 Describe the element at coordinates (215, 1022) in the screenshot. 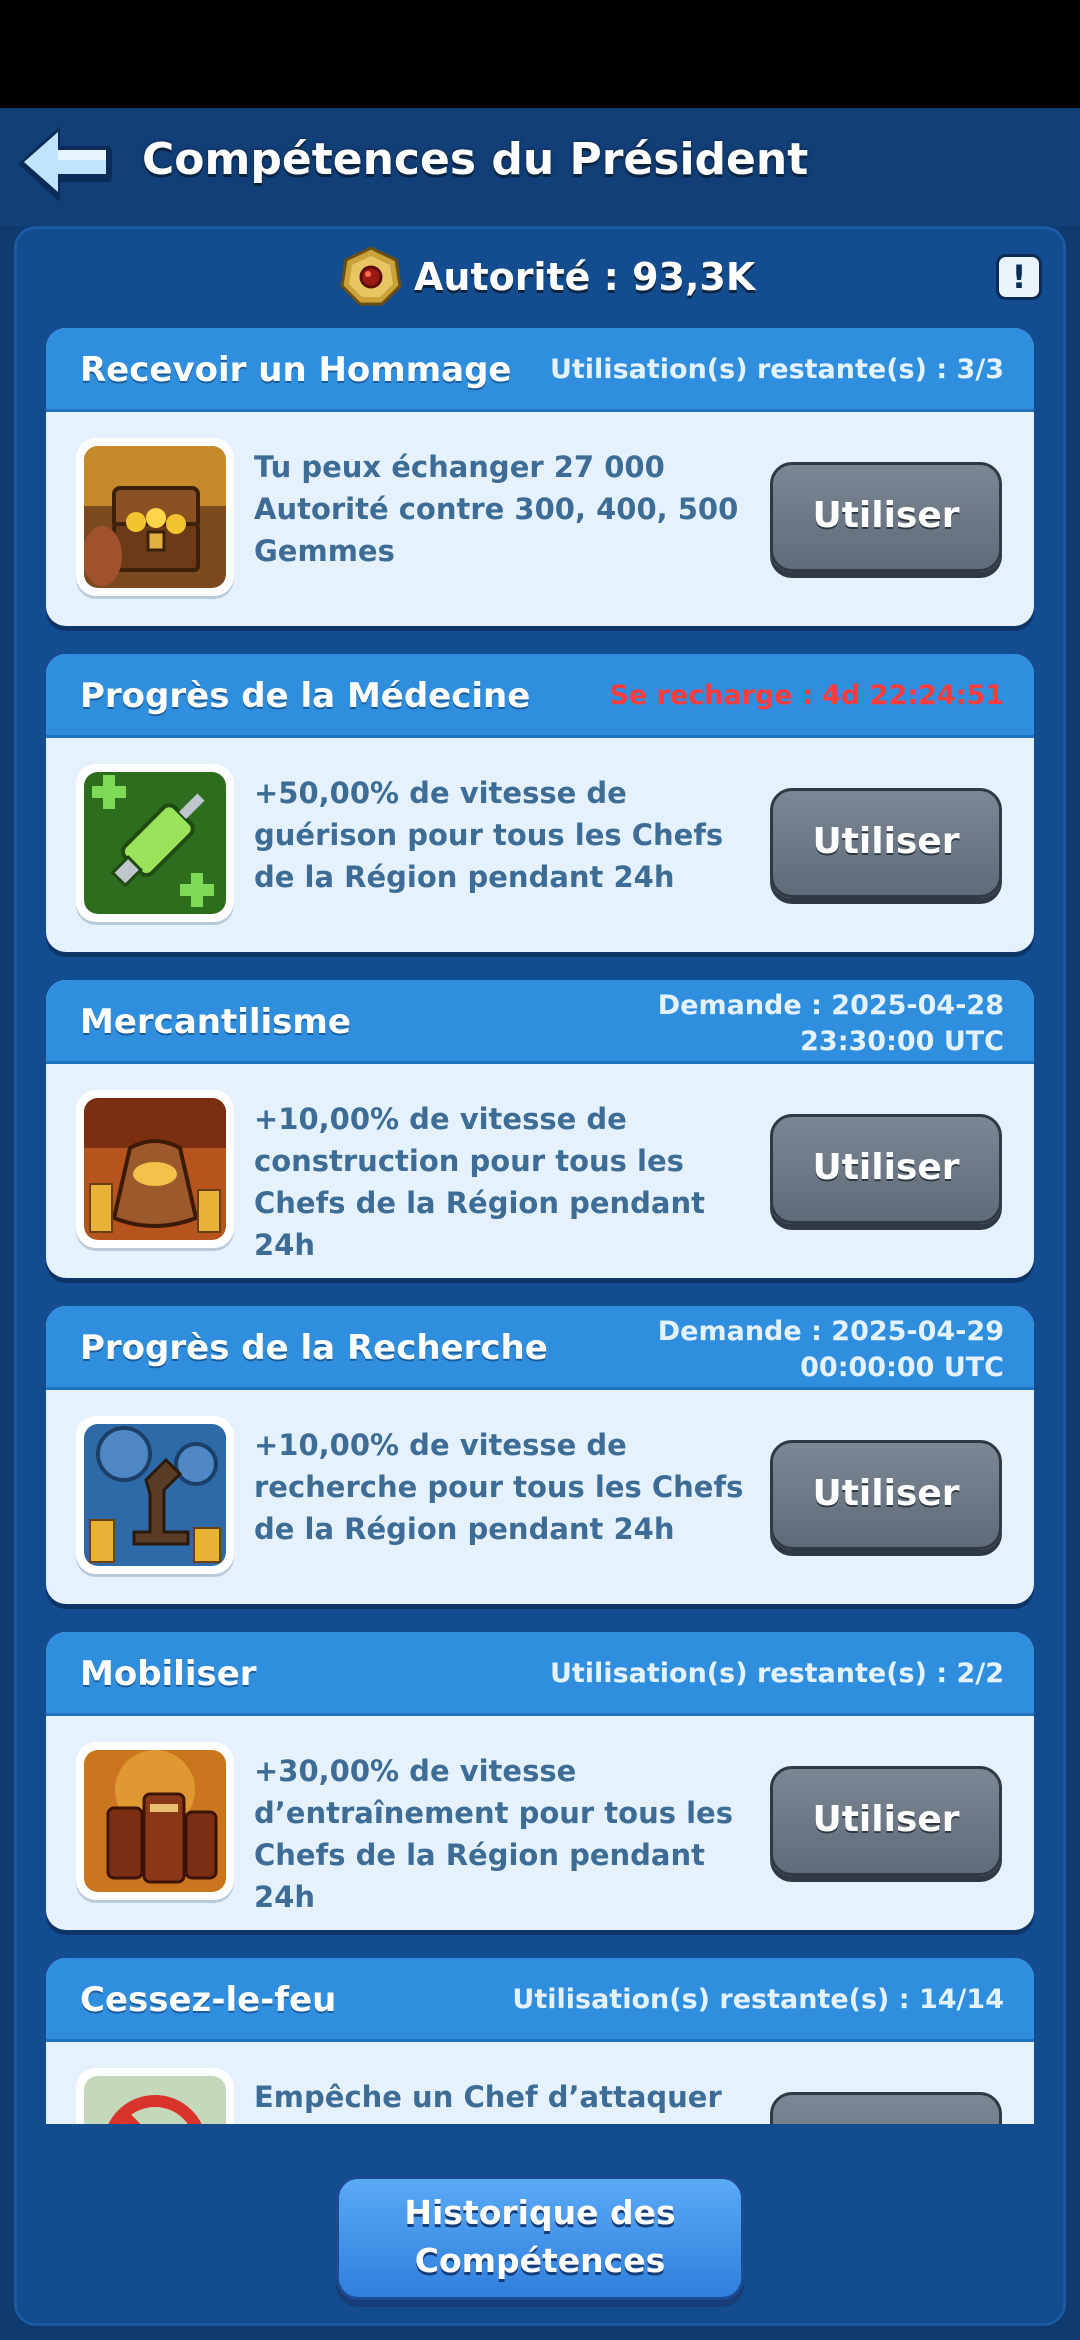

I see `skill-name: Mercantilisme` at that location.